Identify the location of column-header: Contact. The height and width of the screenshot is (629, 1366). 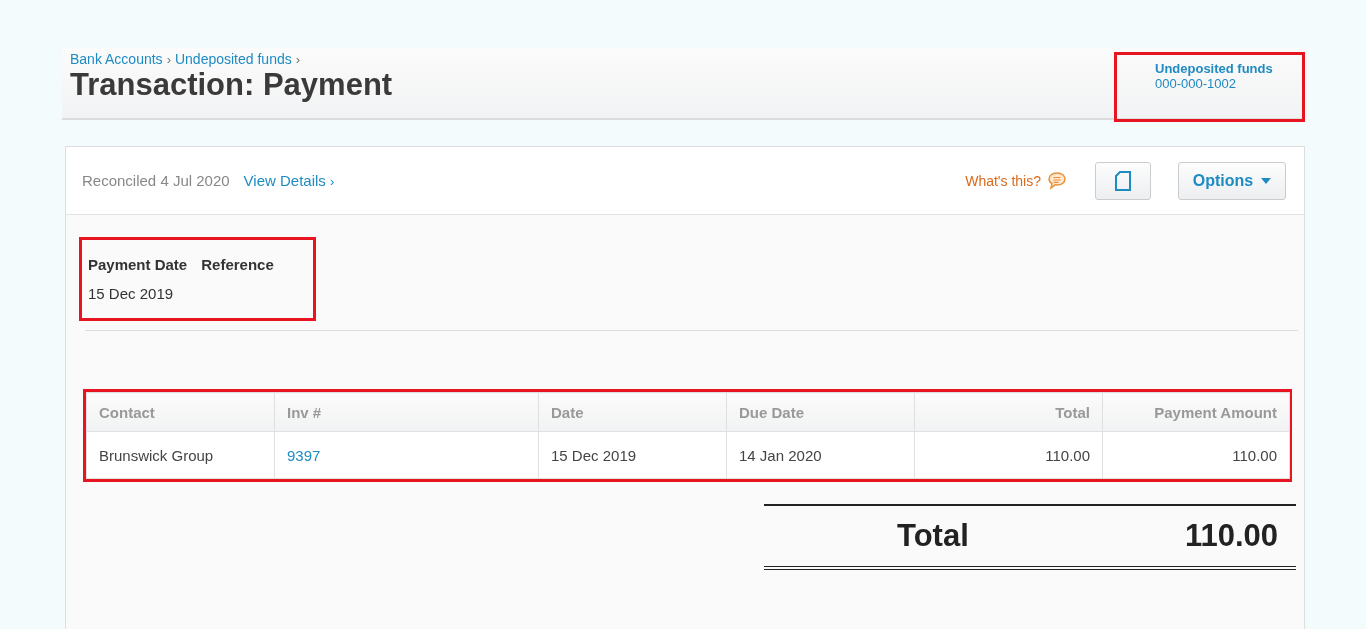
(180, 412).